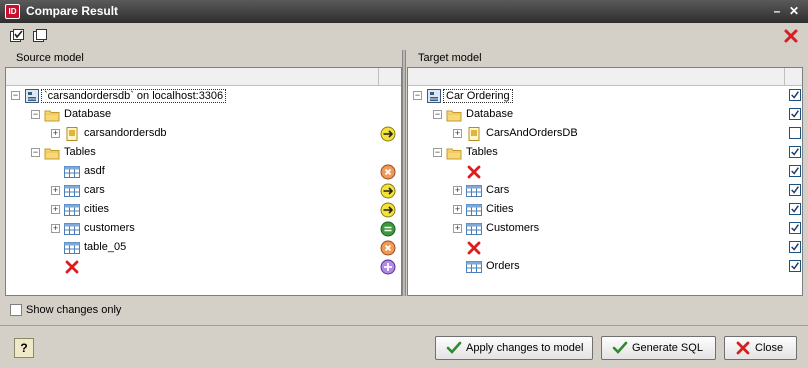 The width and height of the screenshot is (808, 368). Describe the element at coordinates (667, 348) in the screenshot. I see `generate-sql-label: Generate SQL` at that location.